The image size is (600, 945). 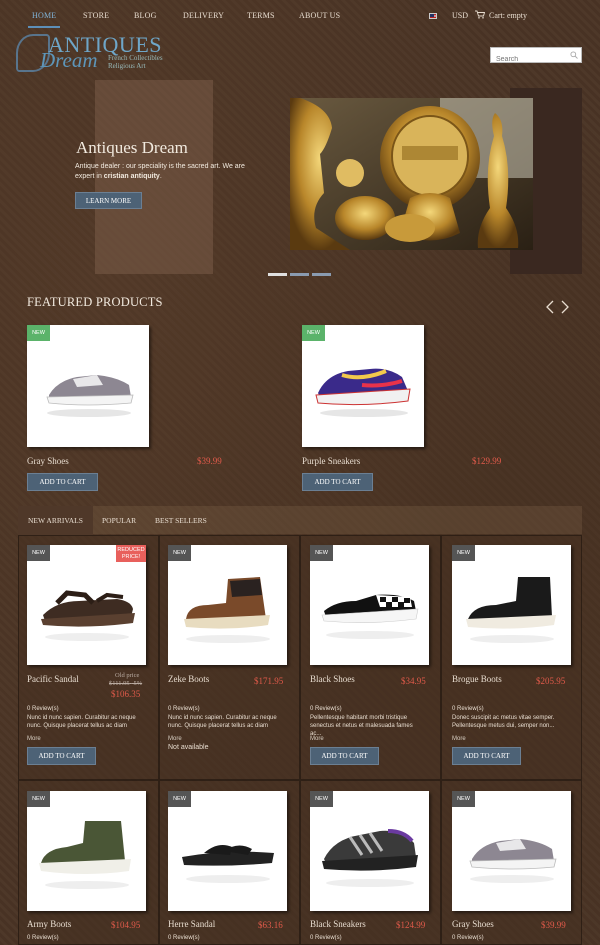 I want to click on search-input, so click(x=529, y=59).